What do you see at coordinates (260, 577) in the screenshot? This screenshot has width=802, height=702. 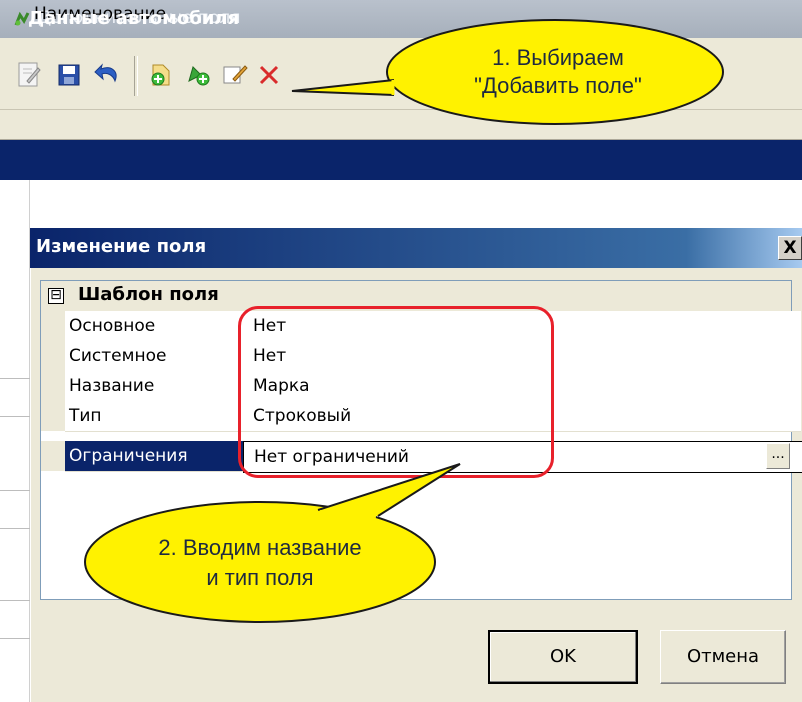 I see `callout-step2-line2: и тип поля` at bounding box center [260, 577].